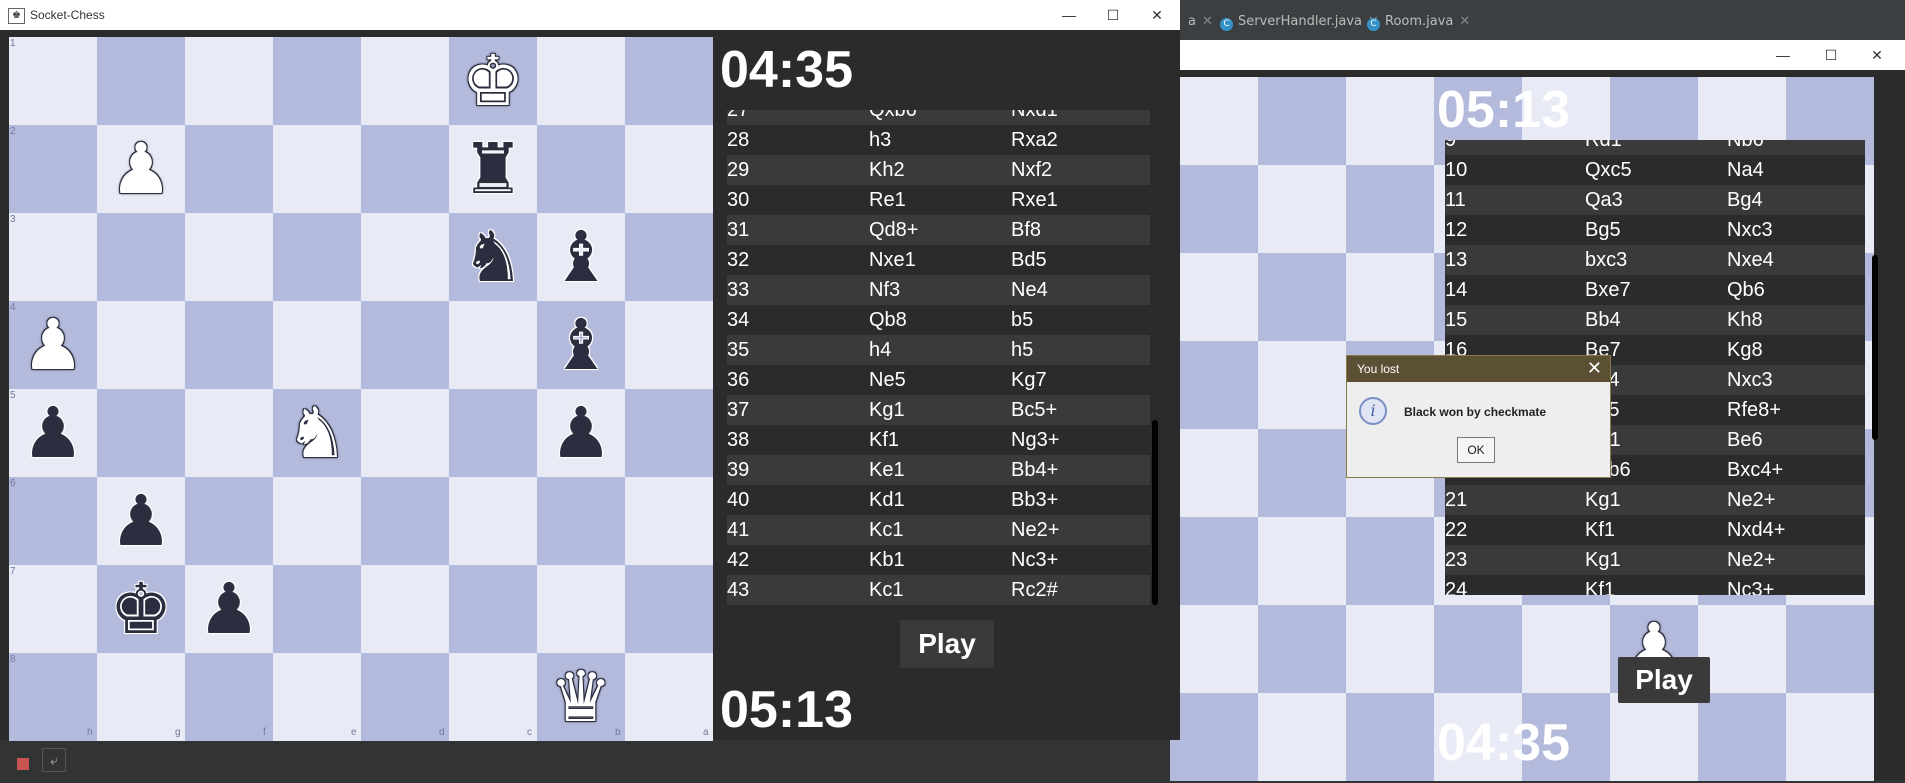  Describe the element at coordinates (1655, 147) in the screenshot. I see `move-row: 9 Rd1 Nb6` at that location.